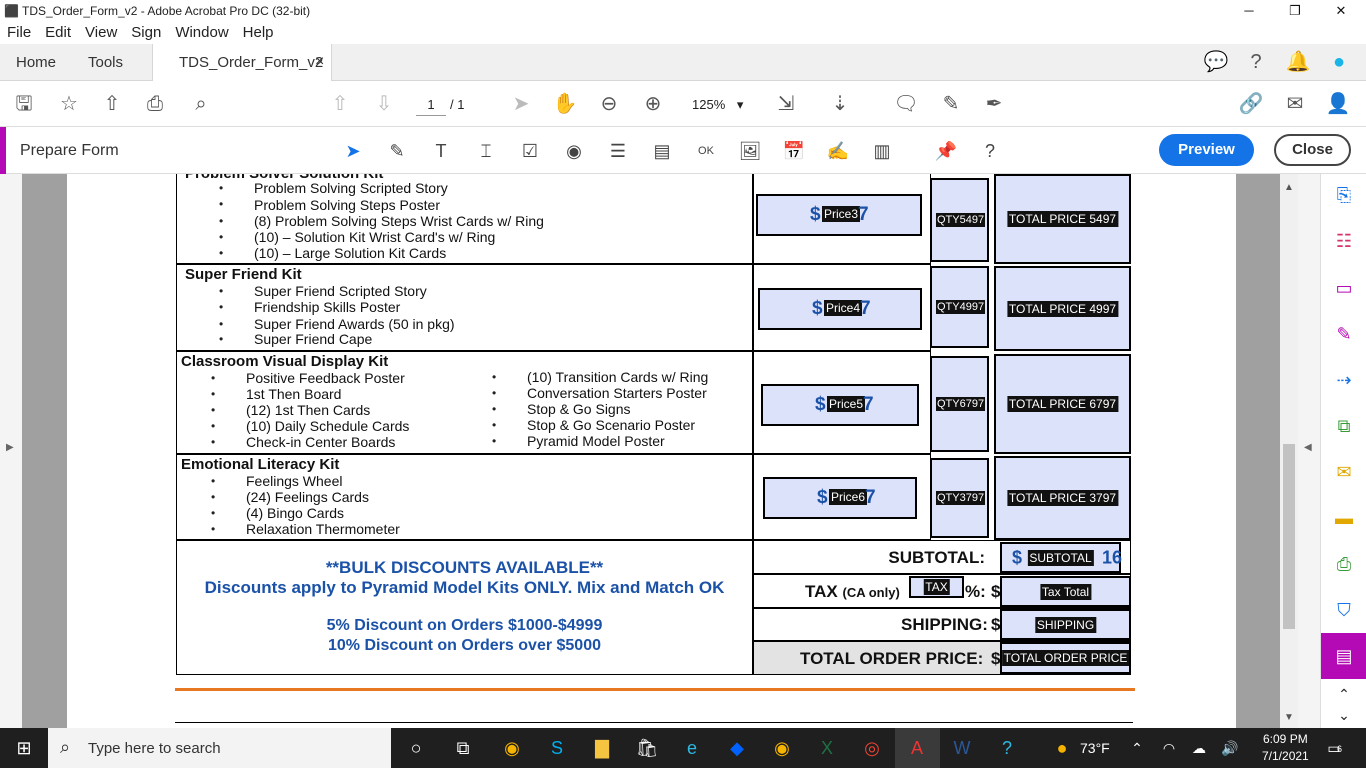  Describe the element at coordinates (951, 104) in the screenshot. I see `highlight-icon: ✎` at that location.